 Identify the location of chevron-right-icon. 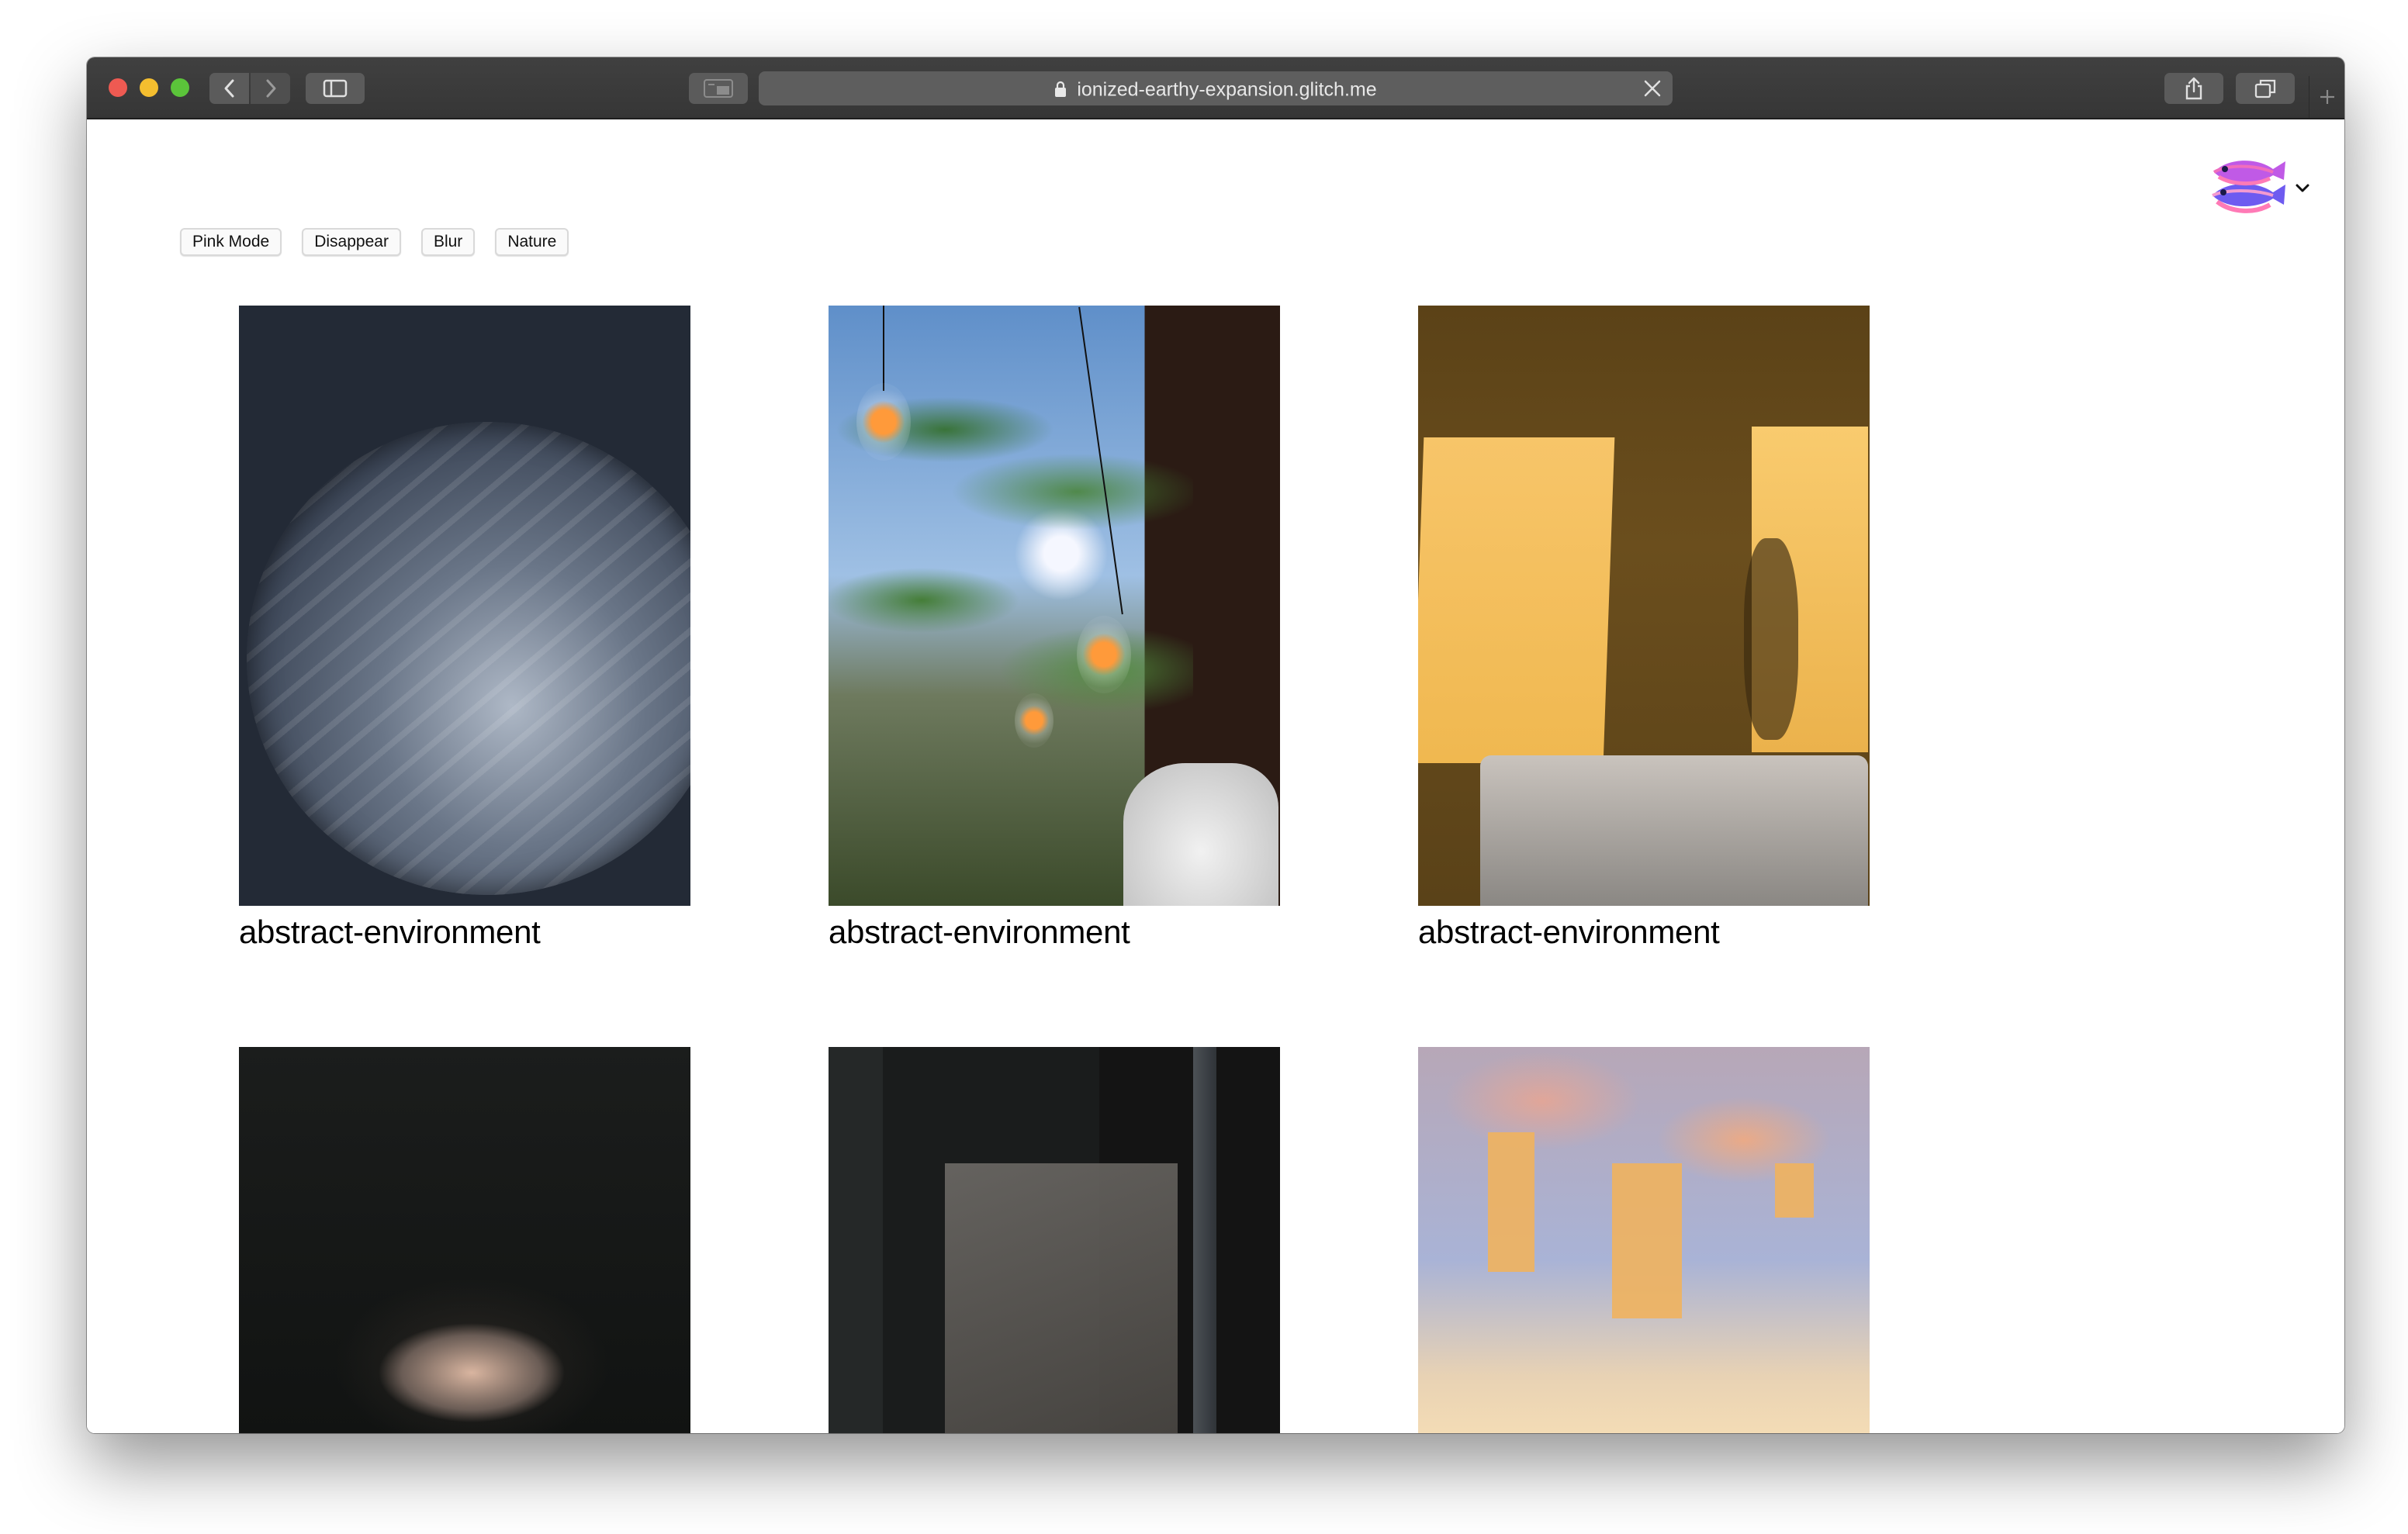
(270, 88).